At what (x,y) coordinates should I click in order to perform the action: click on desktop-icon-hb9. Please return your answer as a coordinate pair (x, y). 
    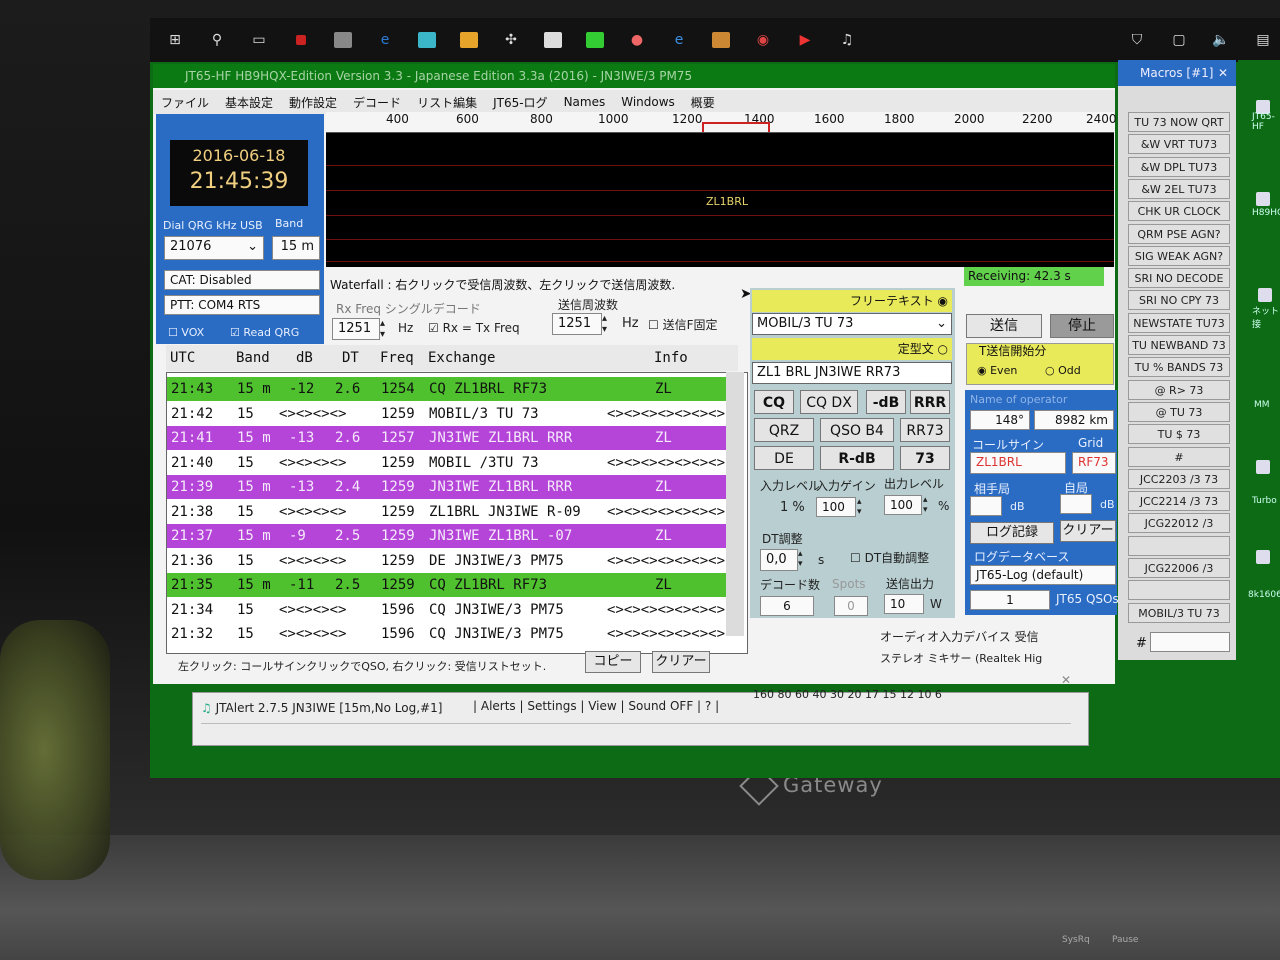
    Looking at the image, I should click on (1263, 199).